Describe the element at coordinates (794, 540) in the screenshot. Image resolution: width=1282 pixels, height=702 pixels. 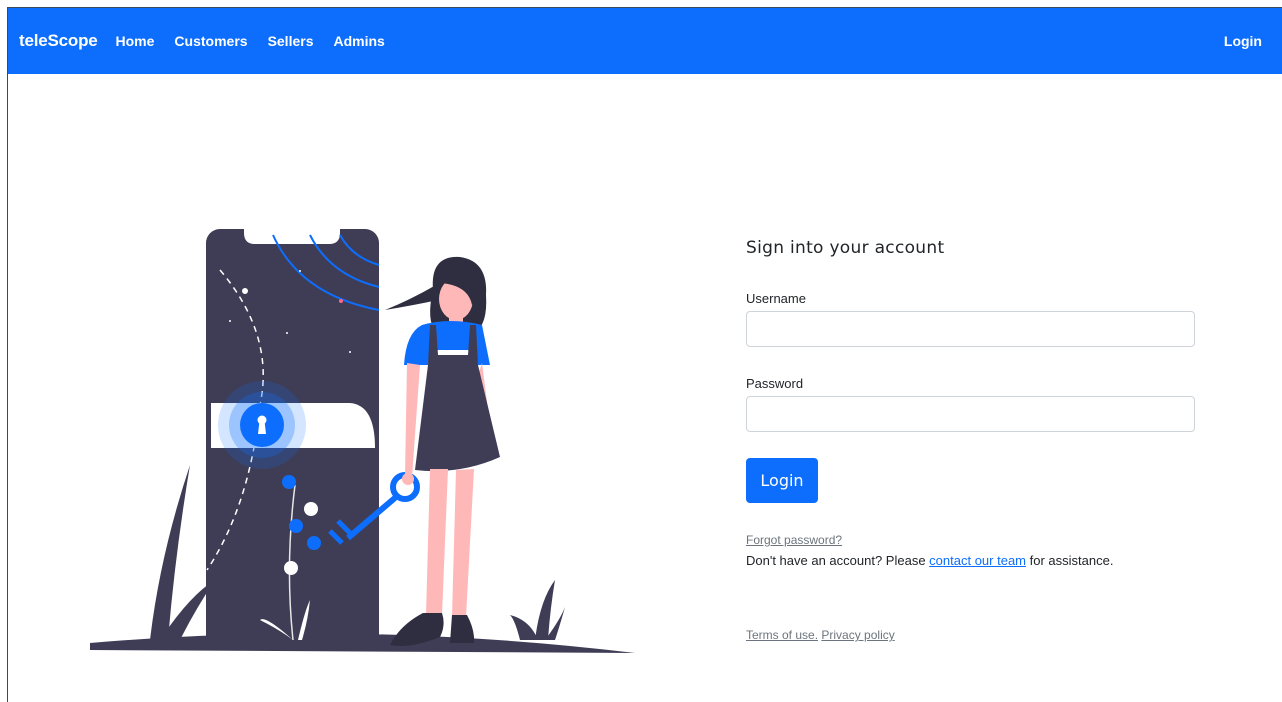
I see `forgot-password-link: Forgot password?` at that location.